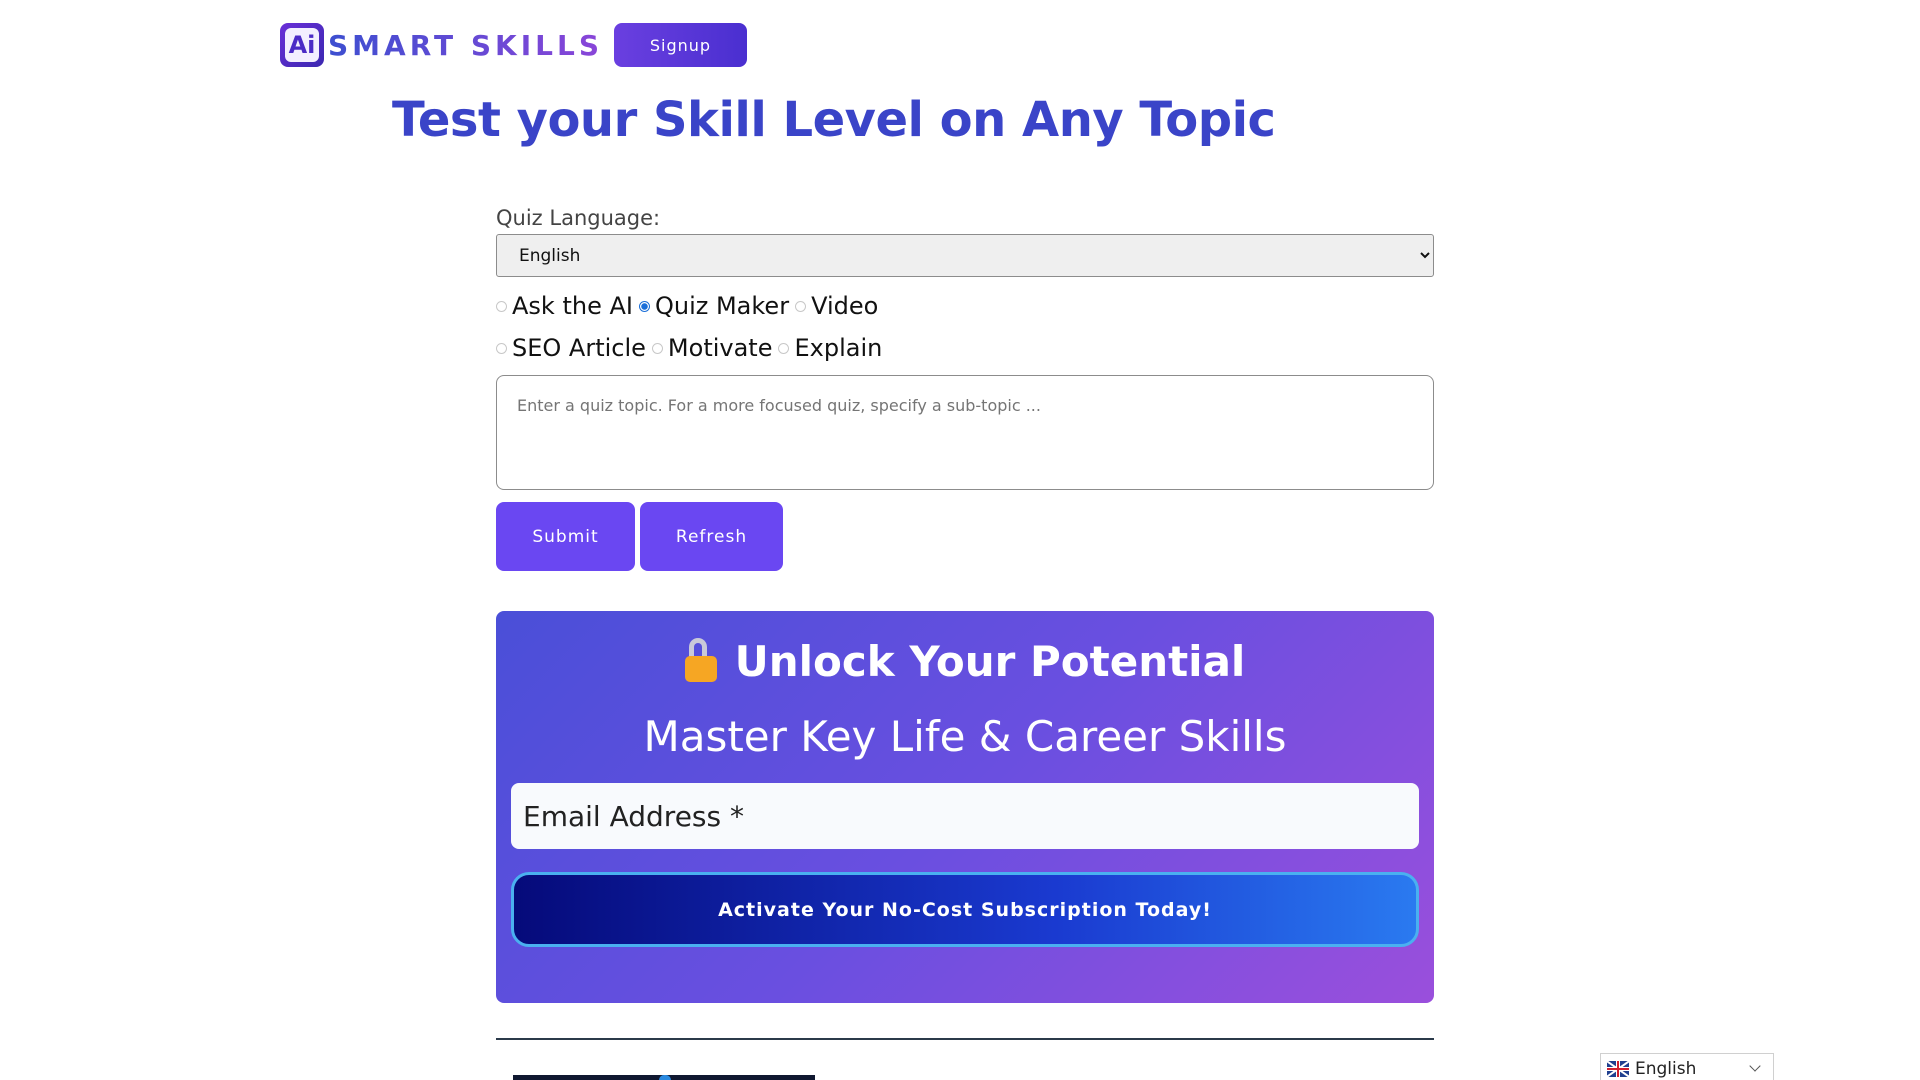 The height and width of the screenshot is (1080, 1920). Describe the element at coordinates (657, 348) in the screenshot. I see `radio-motivate-dot` at that location.